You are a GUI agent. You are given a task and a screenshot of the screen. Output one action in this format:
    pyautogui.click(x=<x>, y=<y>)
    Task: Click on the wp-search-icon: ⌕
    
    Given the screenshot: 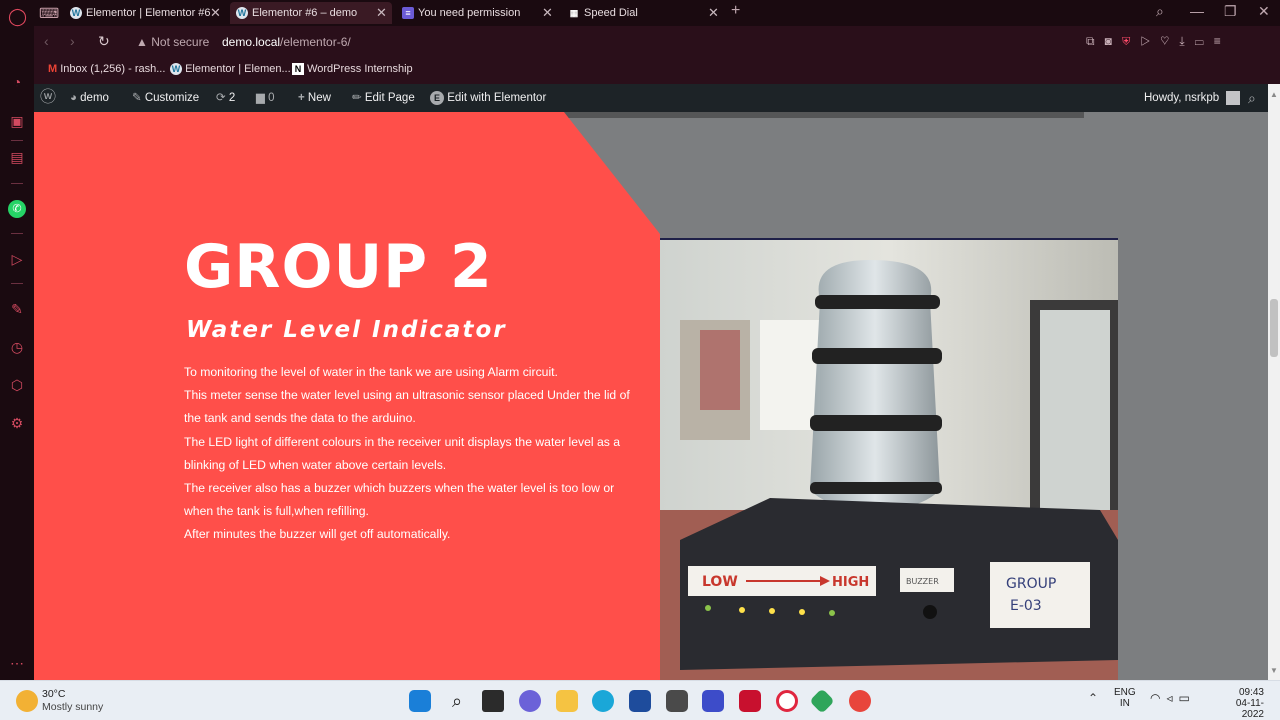 What is the action you would take?
    pyautogui.click(x=1252, y=98)
    